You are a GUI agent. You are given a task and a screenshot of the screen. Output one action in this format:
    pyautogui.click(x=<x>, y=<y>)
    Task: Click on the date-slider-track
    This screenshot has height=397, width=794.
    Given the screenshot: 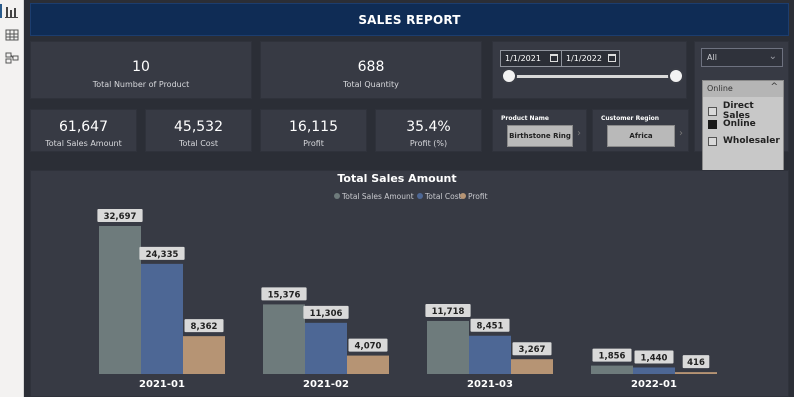 What is the action you would take?
    pyautogui.click(x=593, y=76)
    